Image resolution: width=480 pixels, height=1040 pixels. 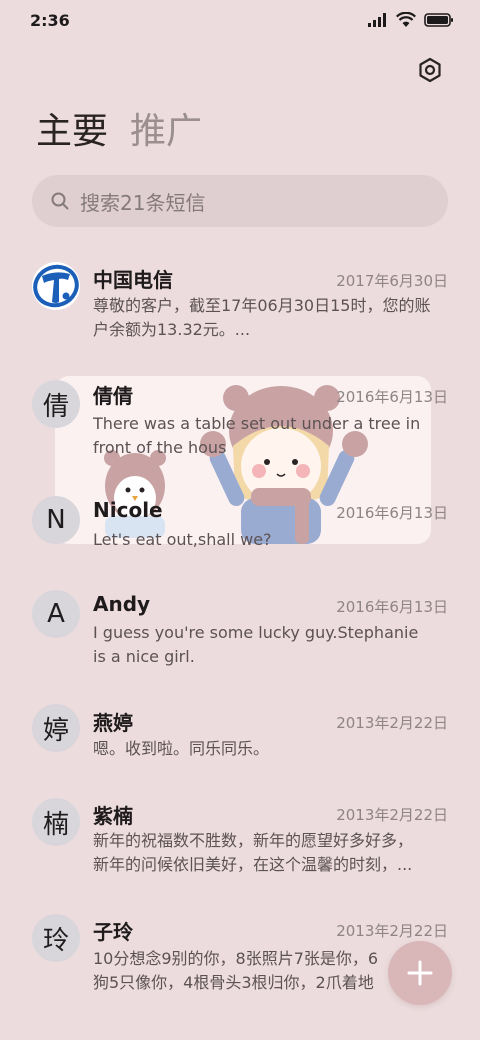 What do you see at coordinates (113, 932) in the screenshot?
I see `sender-name: 子玲` at bounding box center [113, 932].